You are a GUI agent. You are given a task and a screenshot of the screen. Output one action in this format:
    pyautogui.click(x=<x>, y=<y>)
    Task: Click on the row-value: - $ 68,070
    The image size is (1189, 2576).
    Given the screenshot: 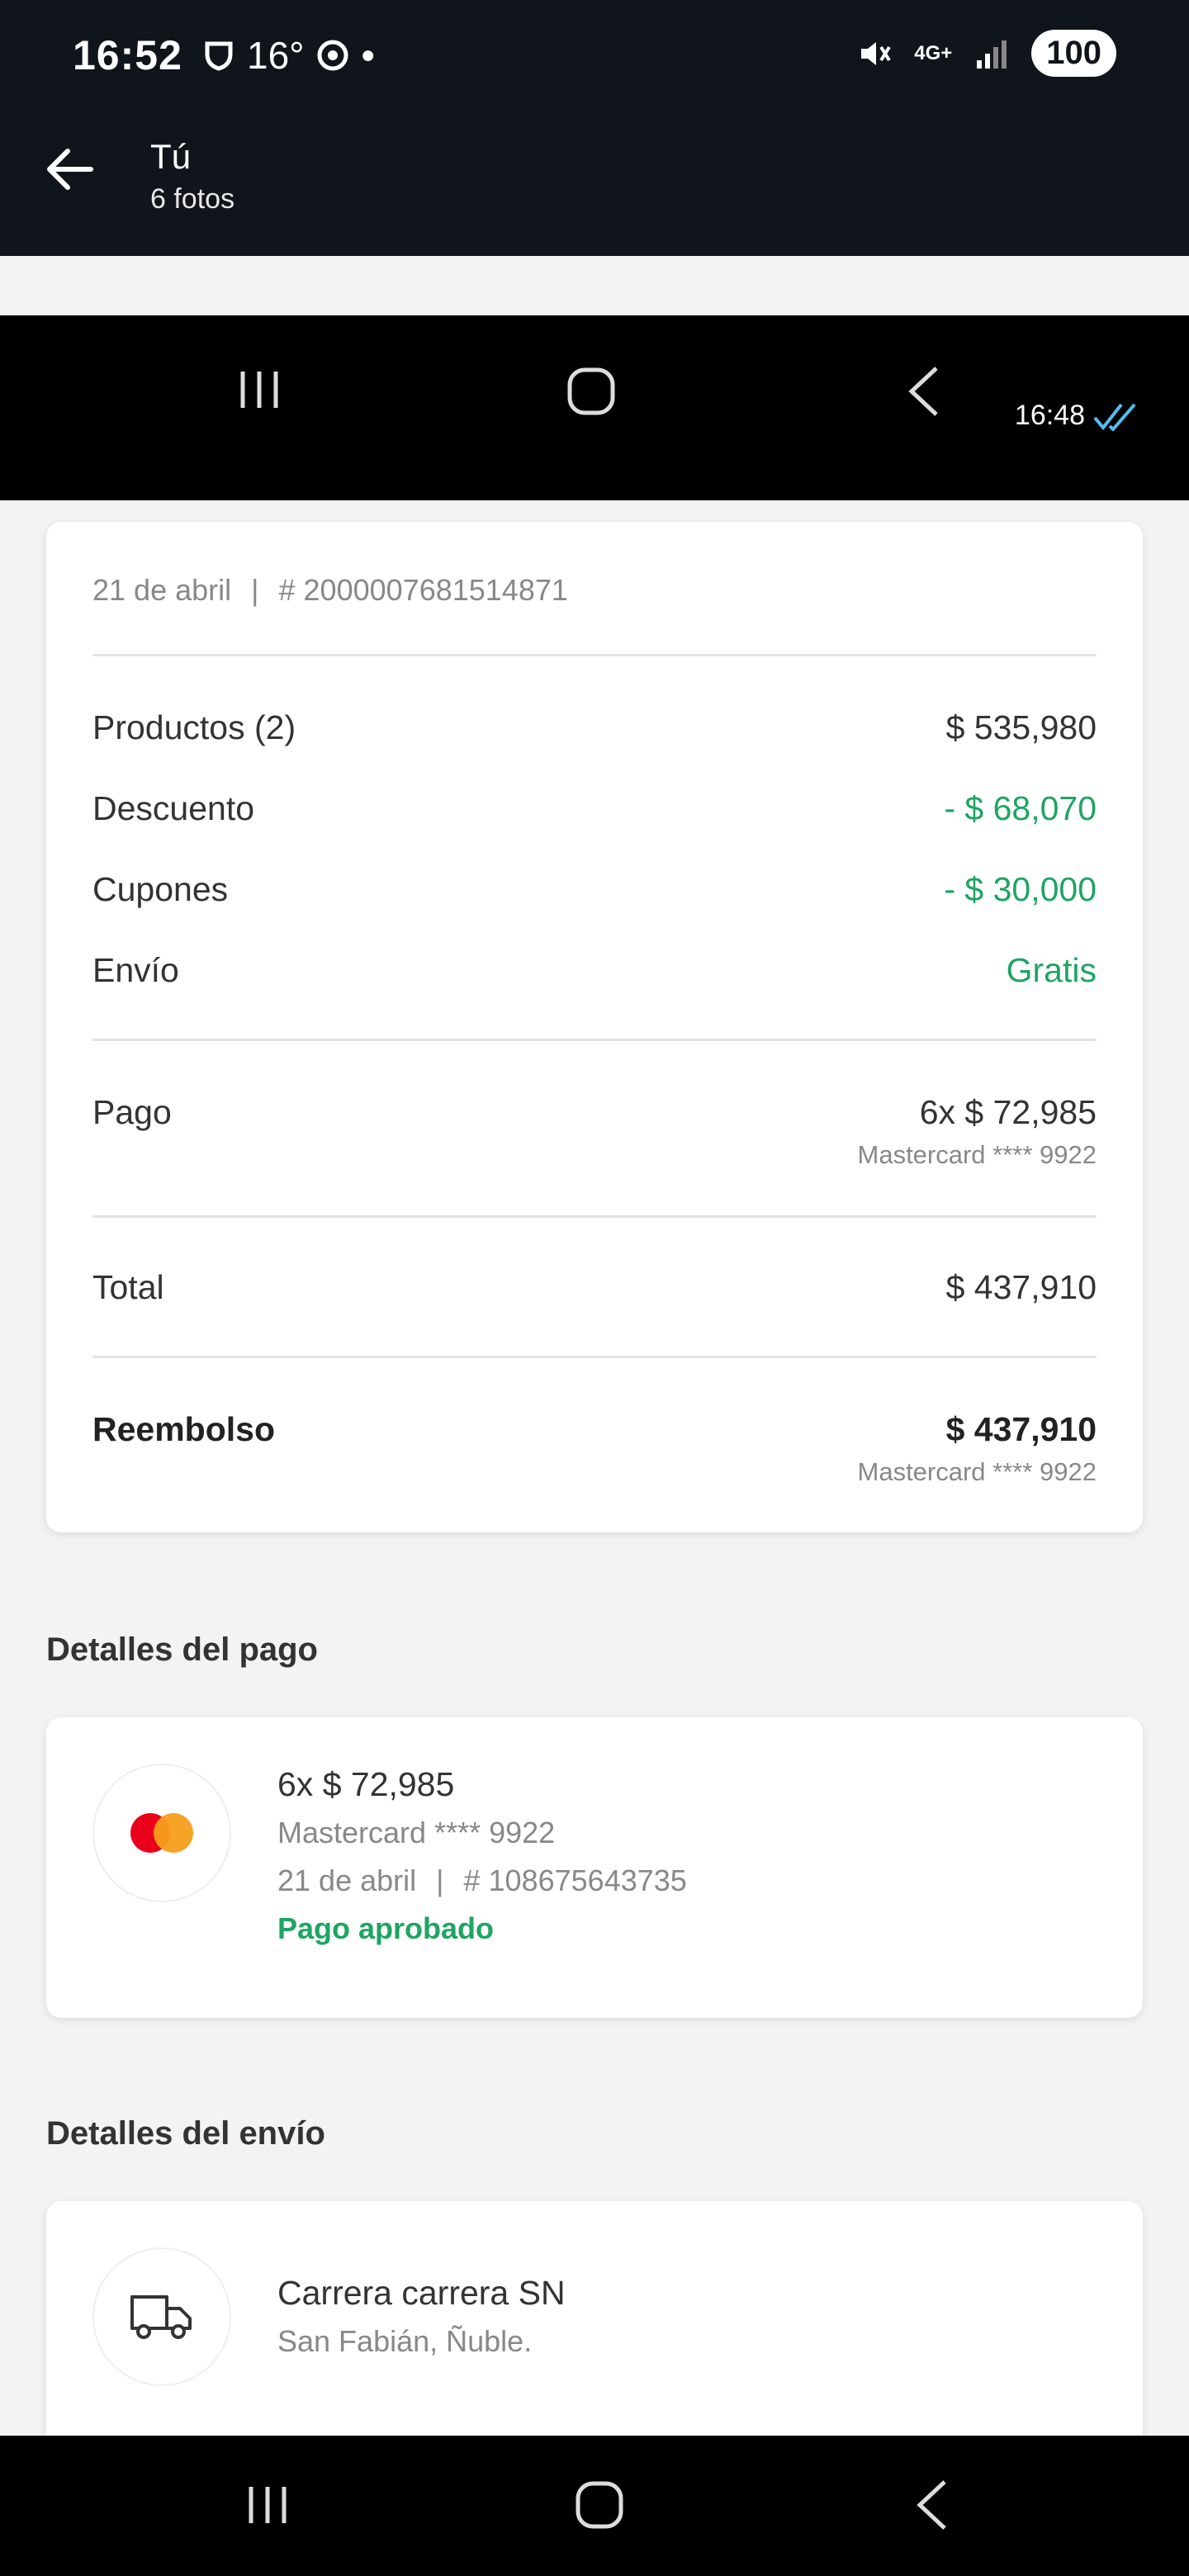 What is the action you would take?
    pyautogui.click(x=1020, y=808)
    